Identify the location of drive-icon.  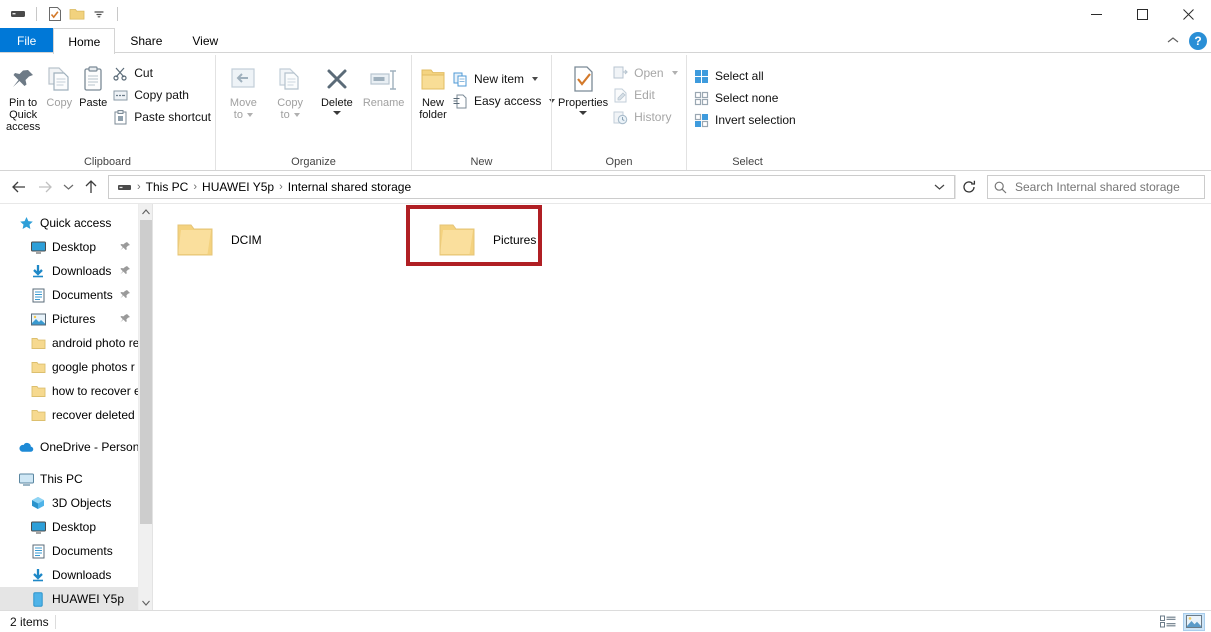
(18, 14).